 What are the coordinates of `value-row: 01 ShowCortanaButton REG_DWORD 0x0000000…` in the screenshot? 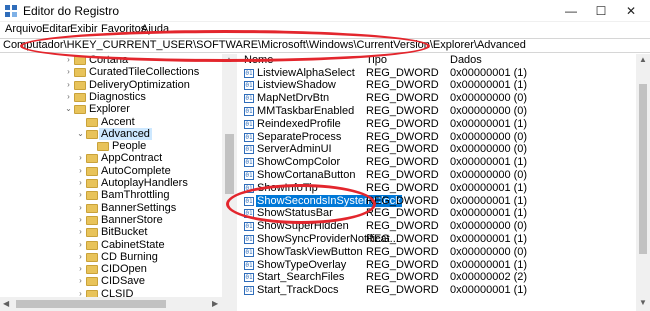 It's located at (437, 175).